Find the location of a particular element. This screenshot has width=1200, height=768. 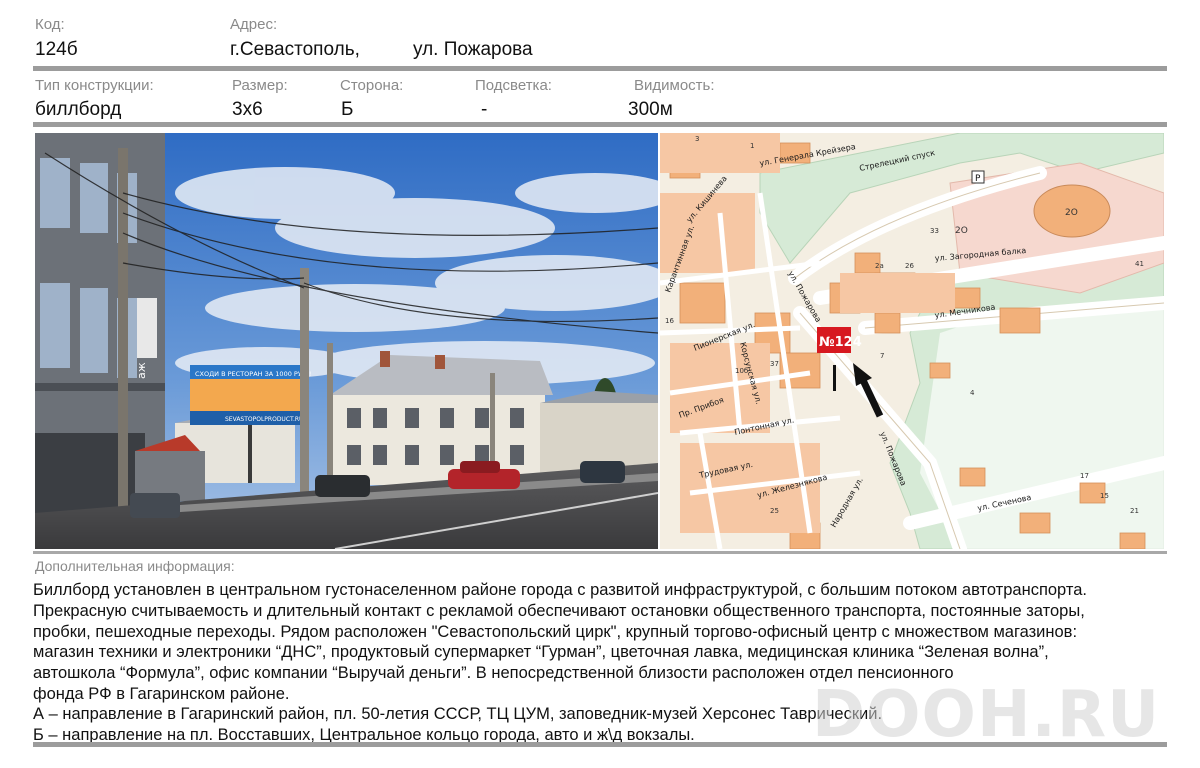

code-value: 124б is located at coordinates (56, 49).